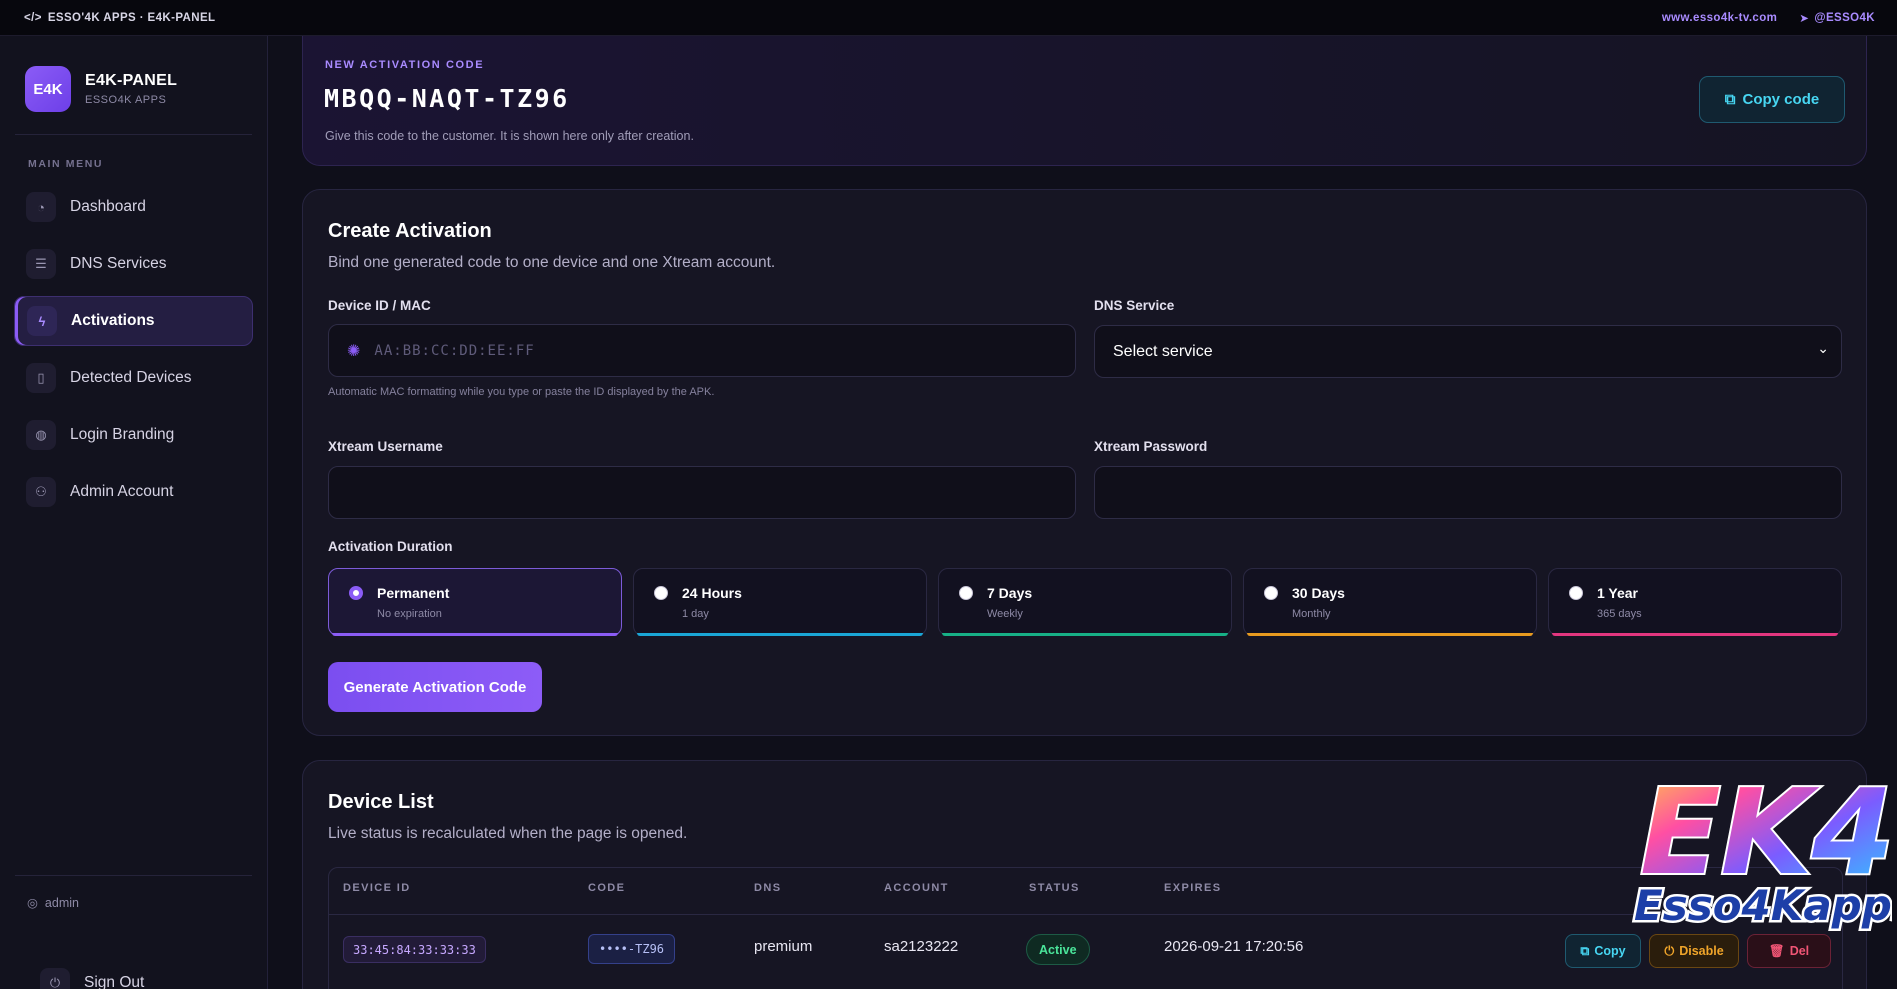 The height and width of the screenshot is (989, 1897). Describe the element at coordinates (1468, 492) in the screenshot. I see `xtream-password-input` at that location.